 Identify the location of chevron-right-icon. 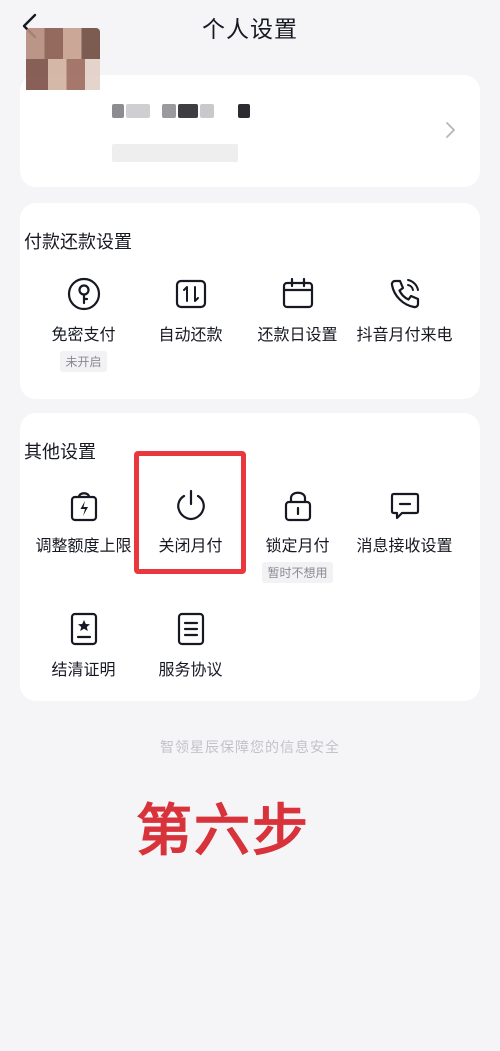
(450, 130).